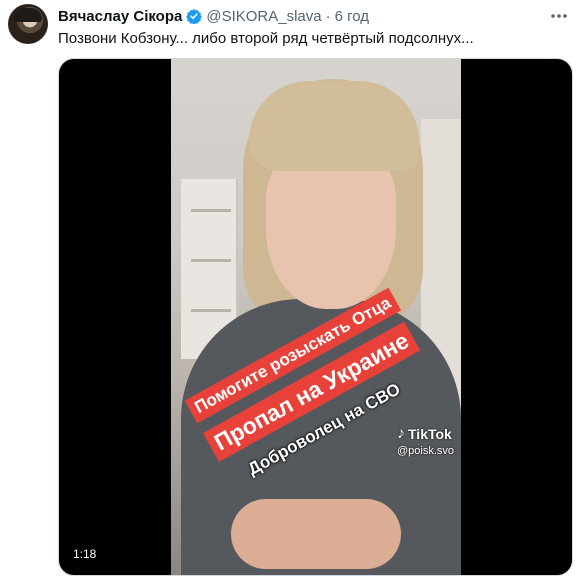  I want to click on video-duration-badge: 1:18, so click(85, 554).